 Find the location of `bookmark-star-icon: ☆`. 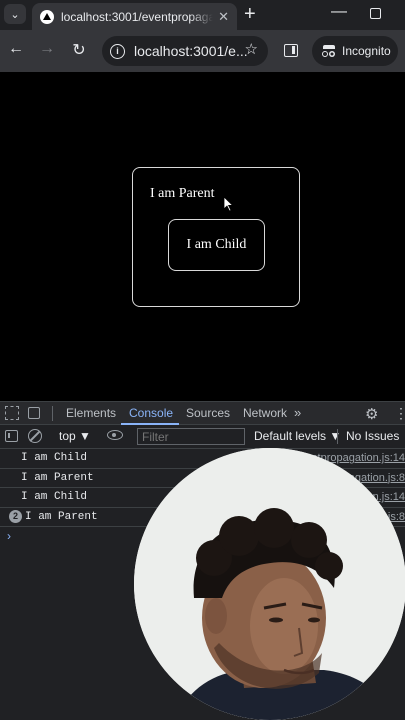

bookmark-star-icon: ☆ is located at coordinates (251, 49).